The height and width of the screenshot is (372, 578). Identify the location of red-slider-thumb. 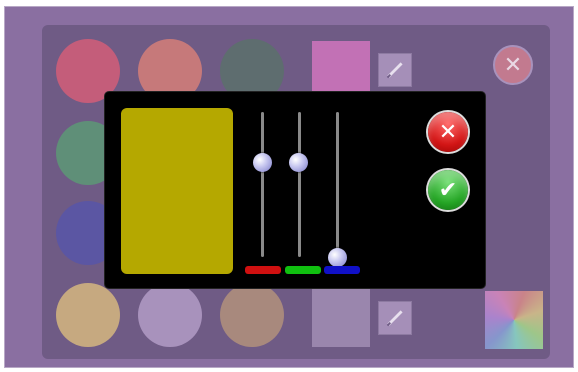
(262, 162).